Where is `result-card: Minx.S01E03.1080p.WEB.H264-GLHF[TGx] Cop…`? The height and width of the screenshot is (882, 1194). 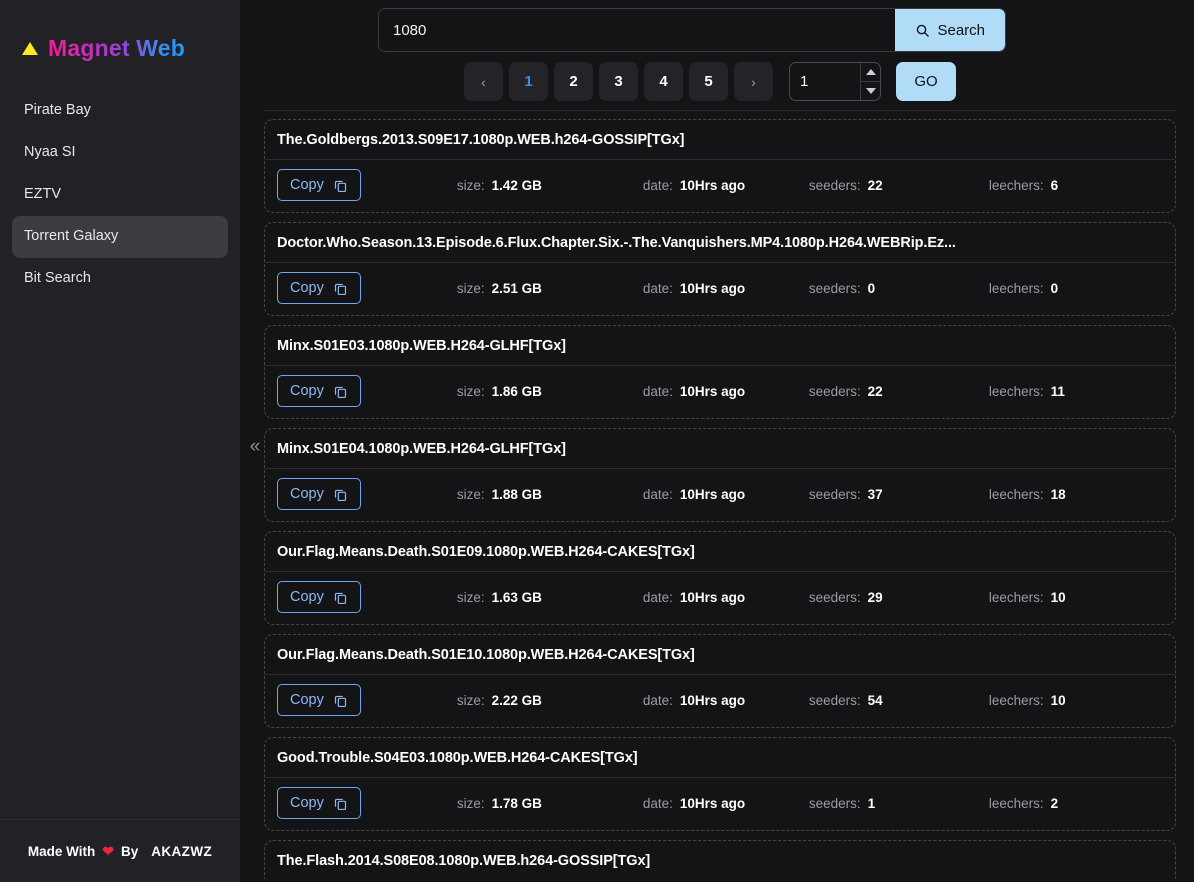 result-card: Minx.S01E03.1080p.WEB.H264-GLHF[TGx] Cop… is located at coordinates (720, 372).